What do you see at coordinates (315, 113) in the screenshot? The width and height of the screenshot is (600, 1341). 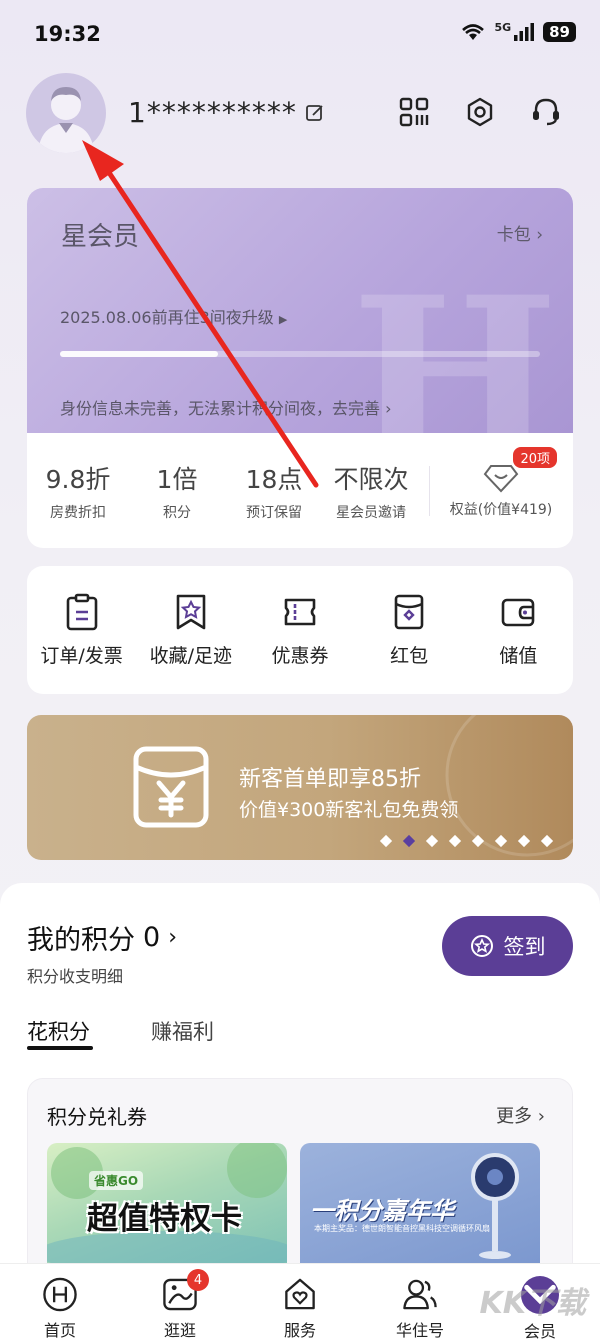 I see `edit-icon` at bounding box center [315, 113].